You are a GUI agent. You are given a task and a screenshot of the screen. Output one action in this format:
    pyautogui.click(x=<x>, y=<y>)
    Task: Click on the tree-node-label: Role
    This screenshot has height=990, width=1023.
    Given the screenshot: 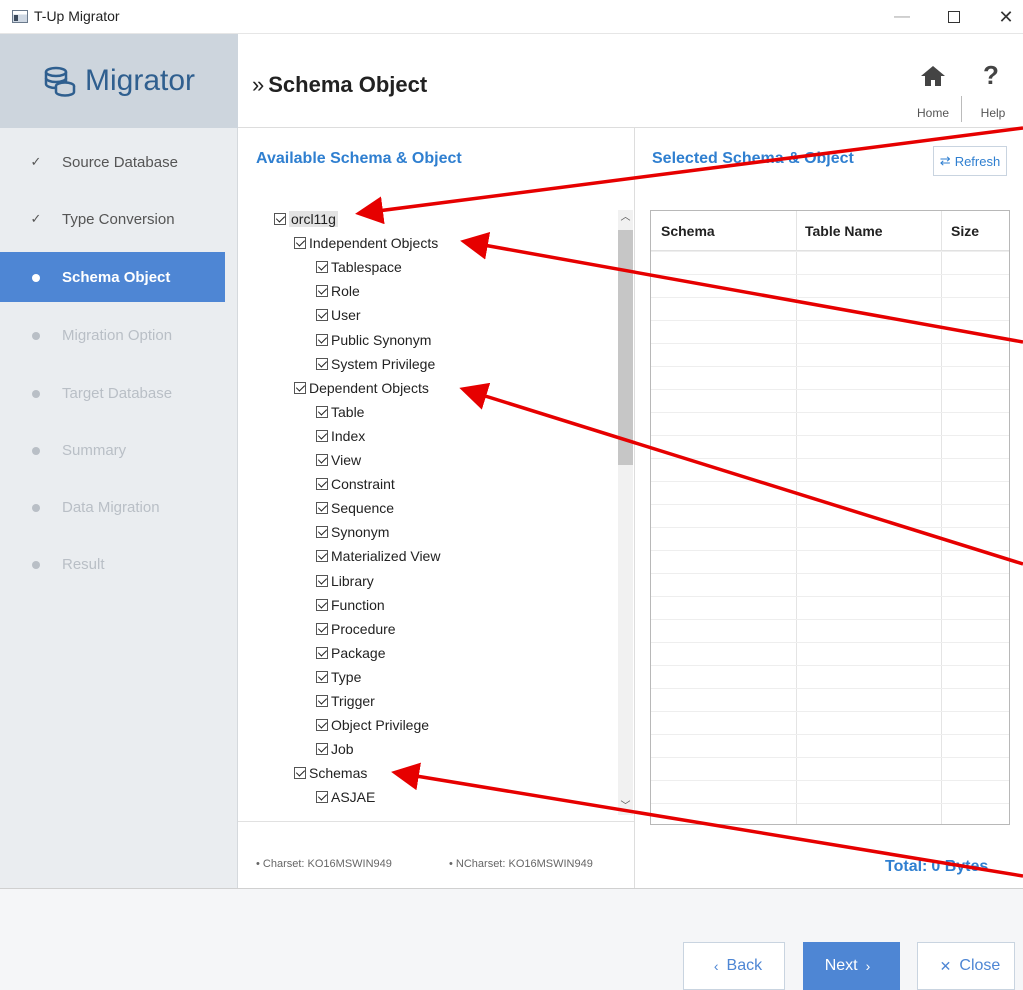 What is the action you would take?
    pyautogui.click(x=345, y=291)
    